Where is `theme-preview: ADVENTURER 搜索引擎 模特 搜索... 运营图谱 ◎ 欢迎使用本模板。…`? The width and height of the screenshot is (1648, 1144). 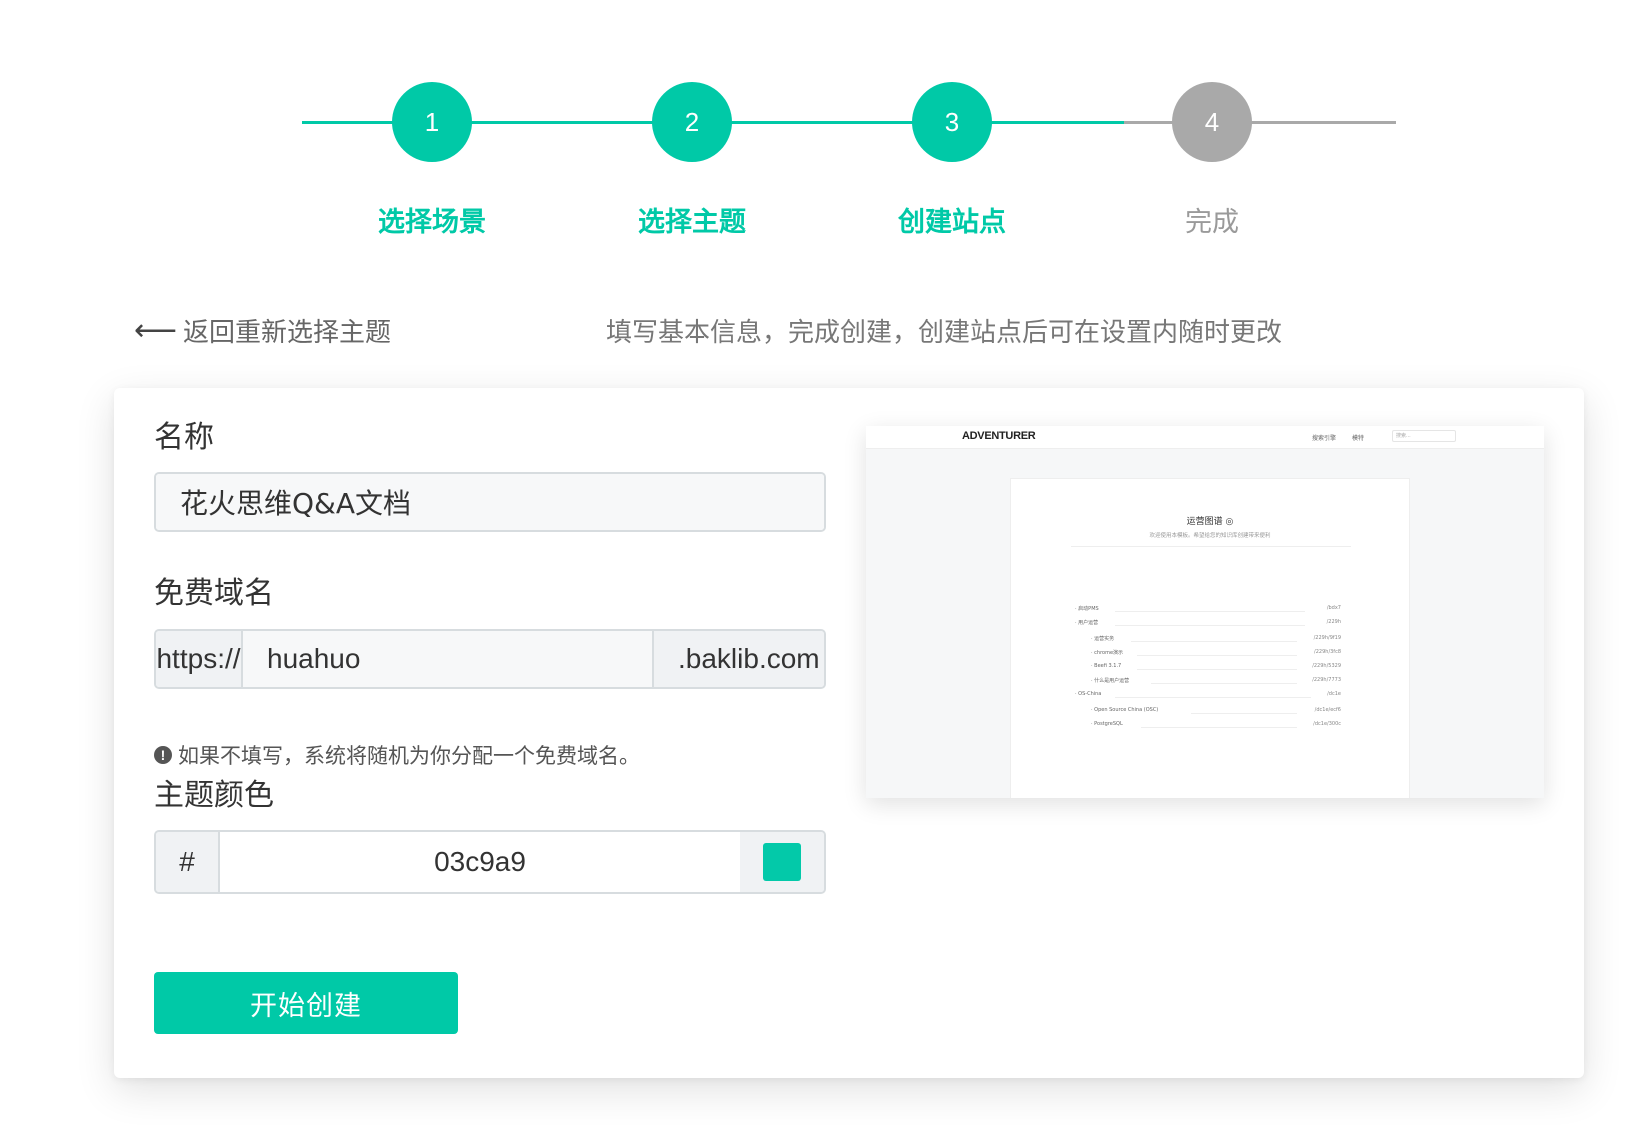 theme-preview: ADVENTURER 搜索引擎 模特 搜索... 运营图谱 ◎ 欢迎使用本模板。… is located at coordinates (1205, 612).